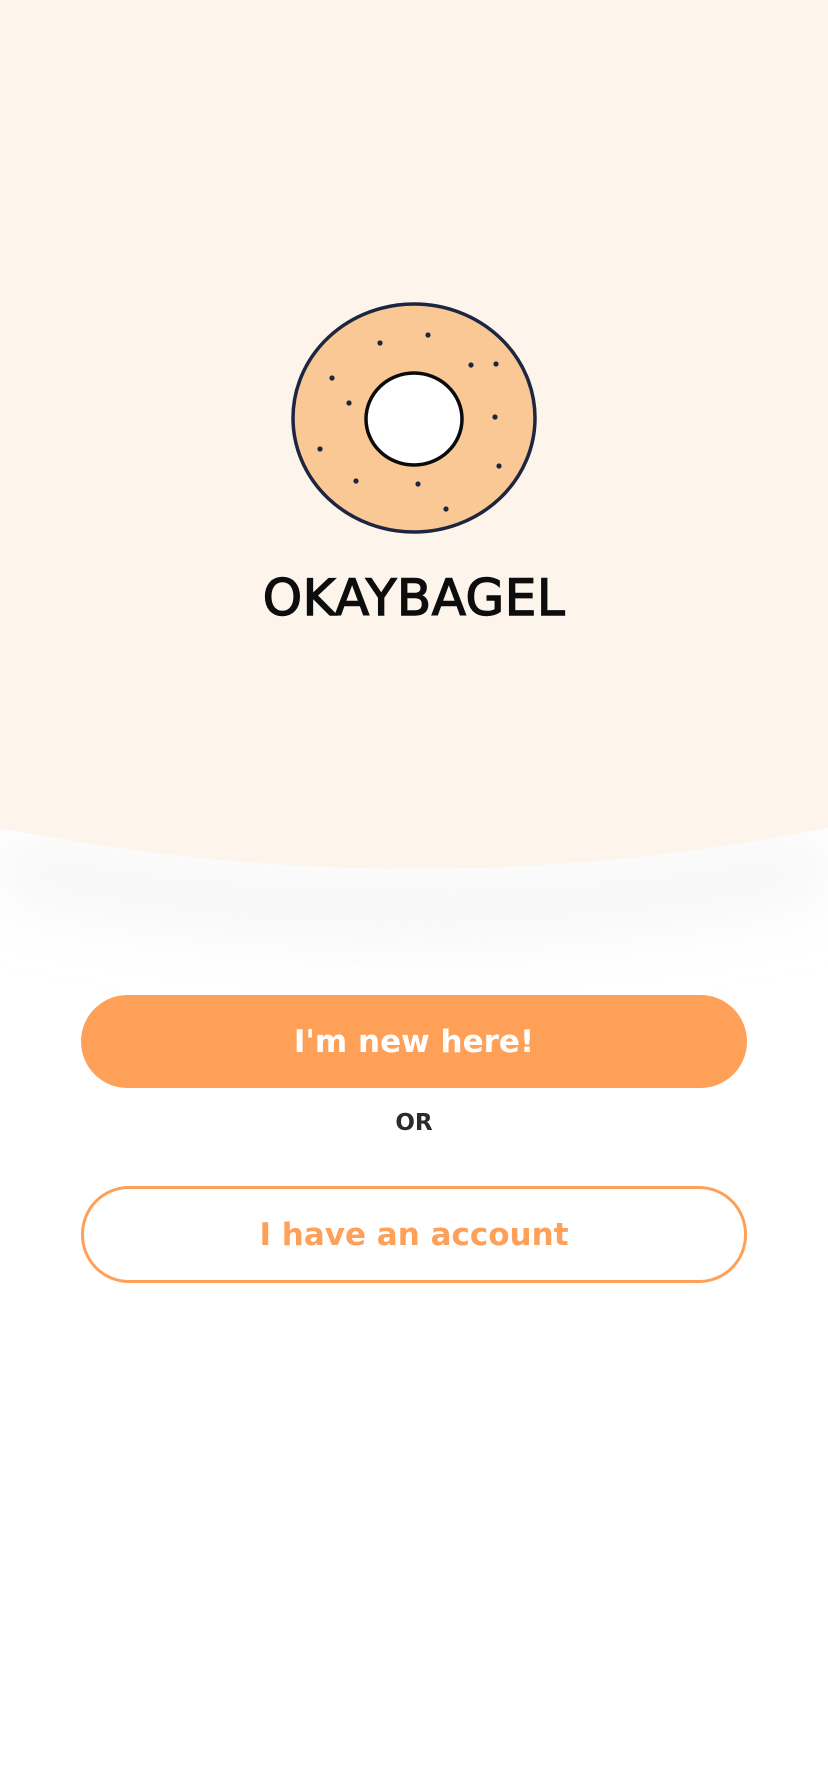  I want to click on new-user-button-label: I'm new here!, so click(414, 1041).